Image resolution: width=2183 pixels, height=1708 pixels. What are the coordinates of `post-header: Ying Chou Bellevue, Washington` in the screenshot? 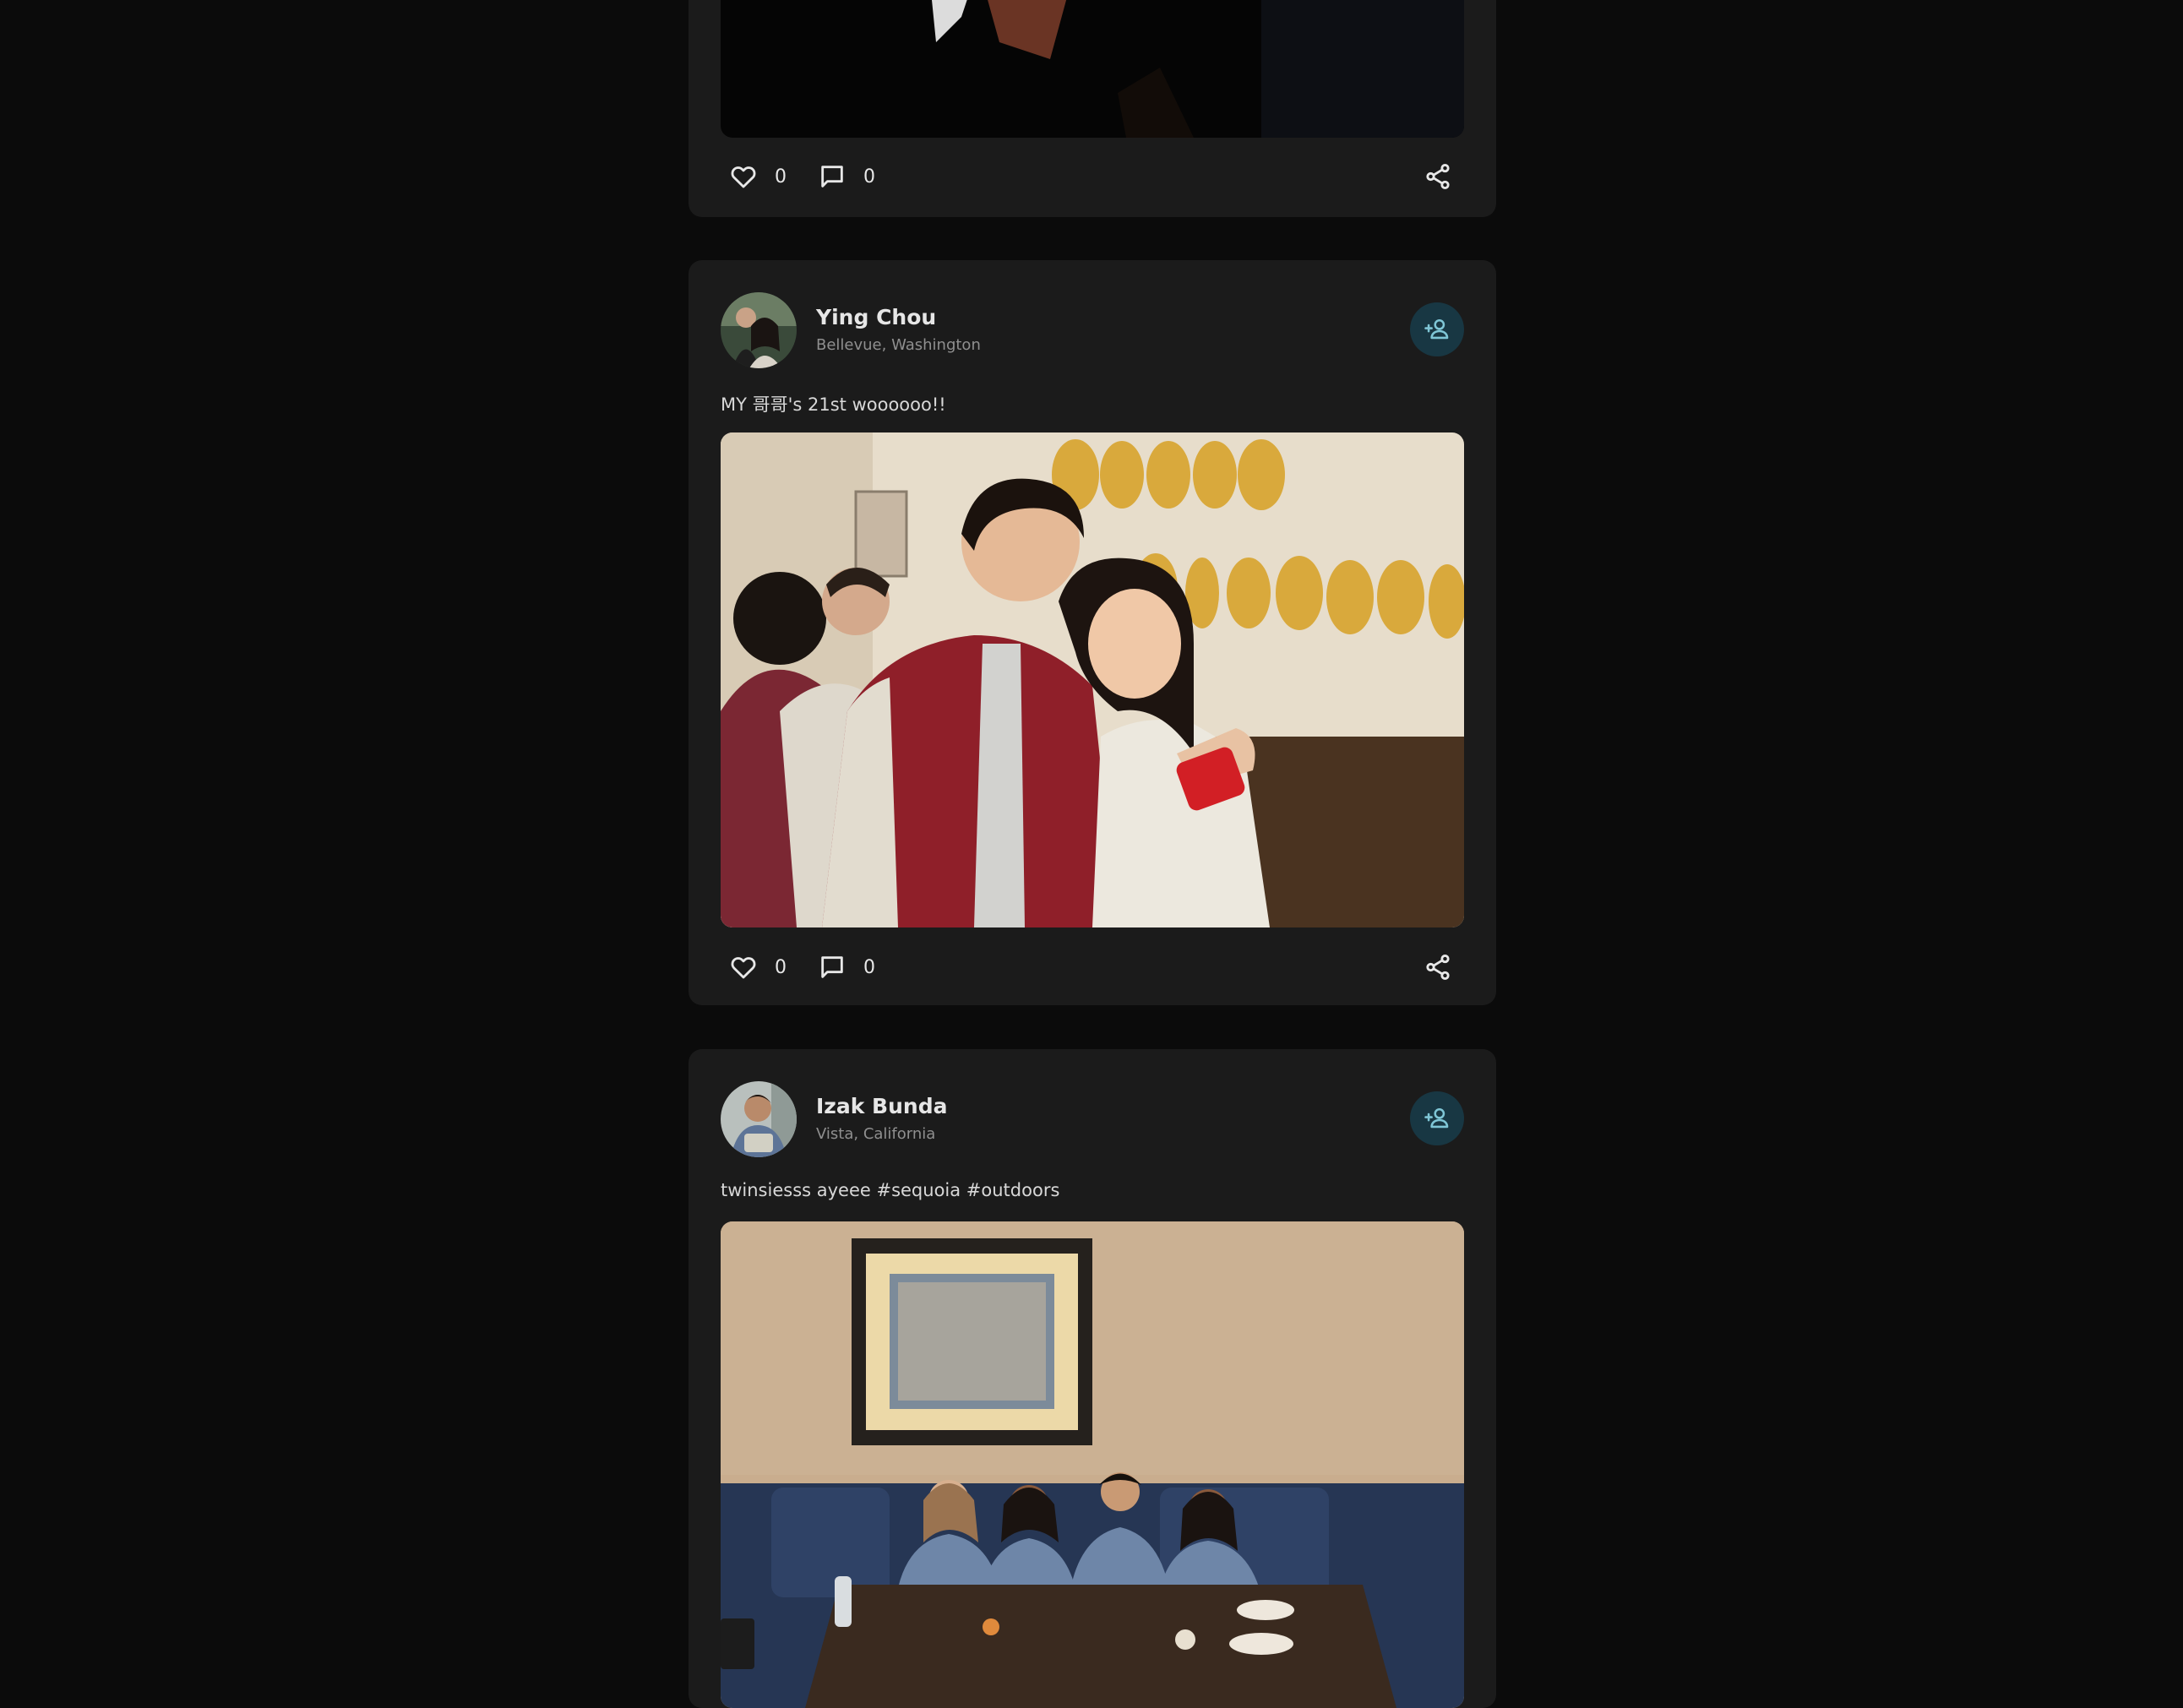 It's located at (1092, 330).